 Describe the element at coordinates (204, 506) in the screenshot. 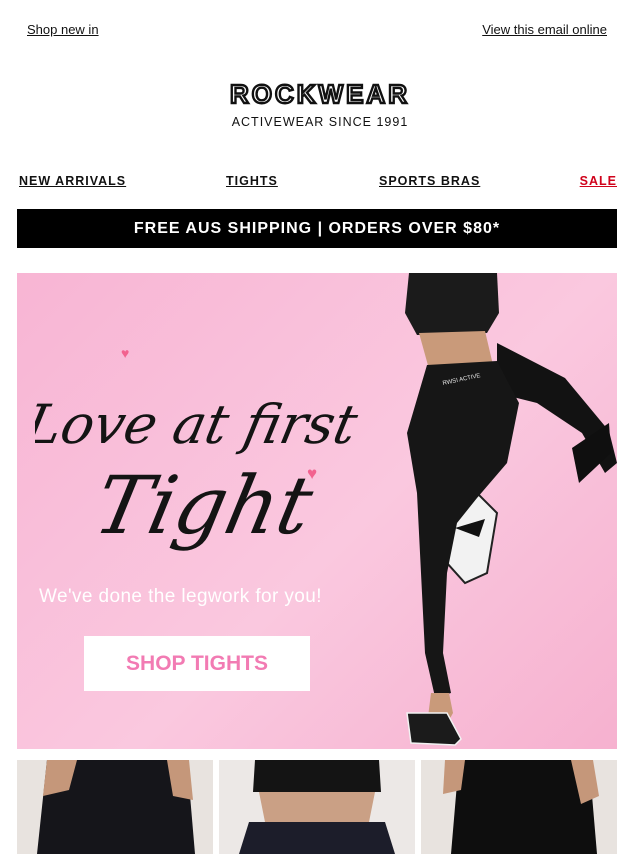

I see `headline-line2: Tight` at that location.